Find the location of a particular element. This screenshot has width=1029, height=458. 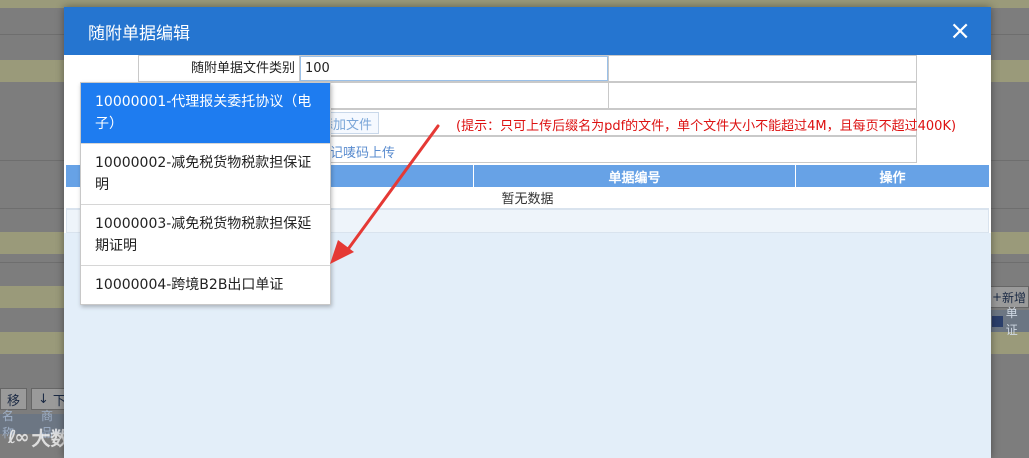

column-document-number: 单据编号 is located at coordinates (635, 176).